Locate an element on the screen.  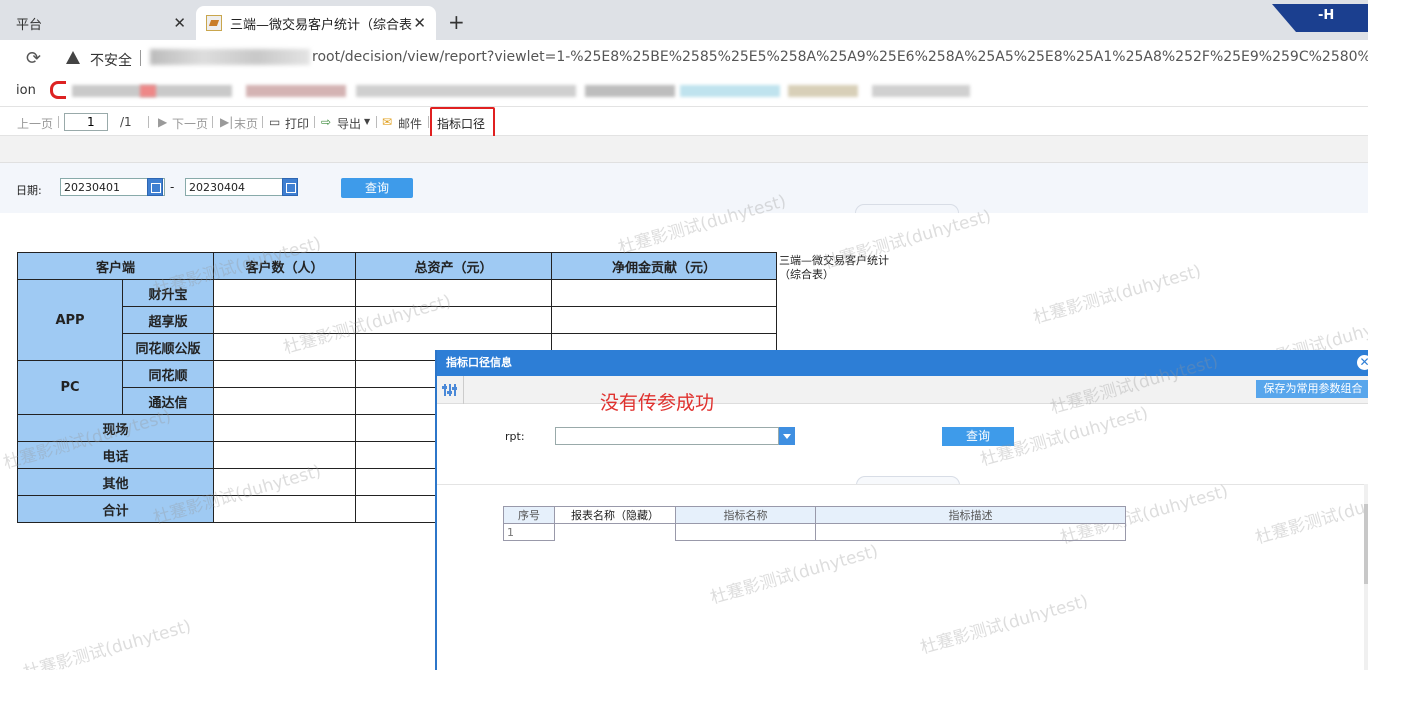
dialog-title: 指标口径信息 is located at coordinates (902, 363).